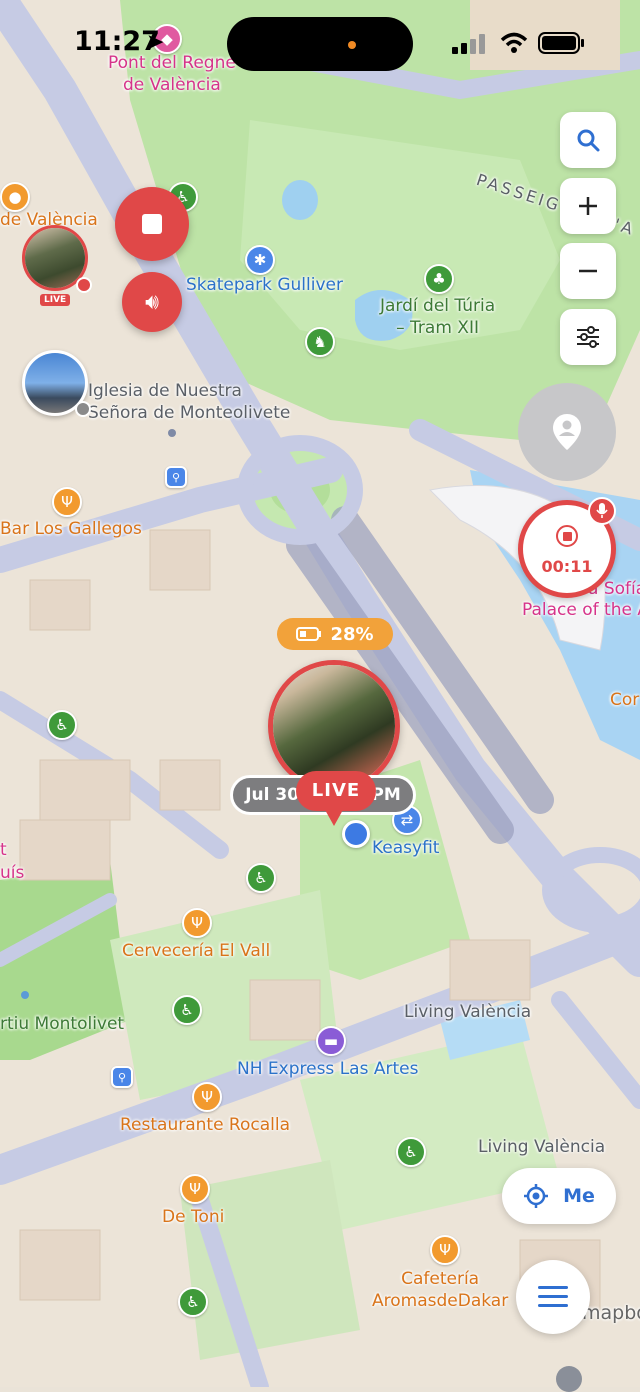  I want to click on main-menu-button, so click(553, 1297).